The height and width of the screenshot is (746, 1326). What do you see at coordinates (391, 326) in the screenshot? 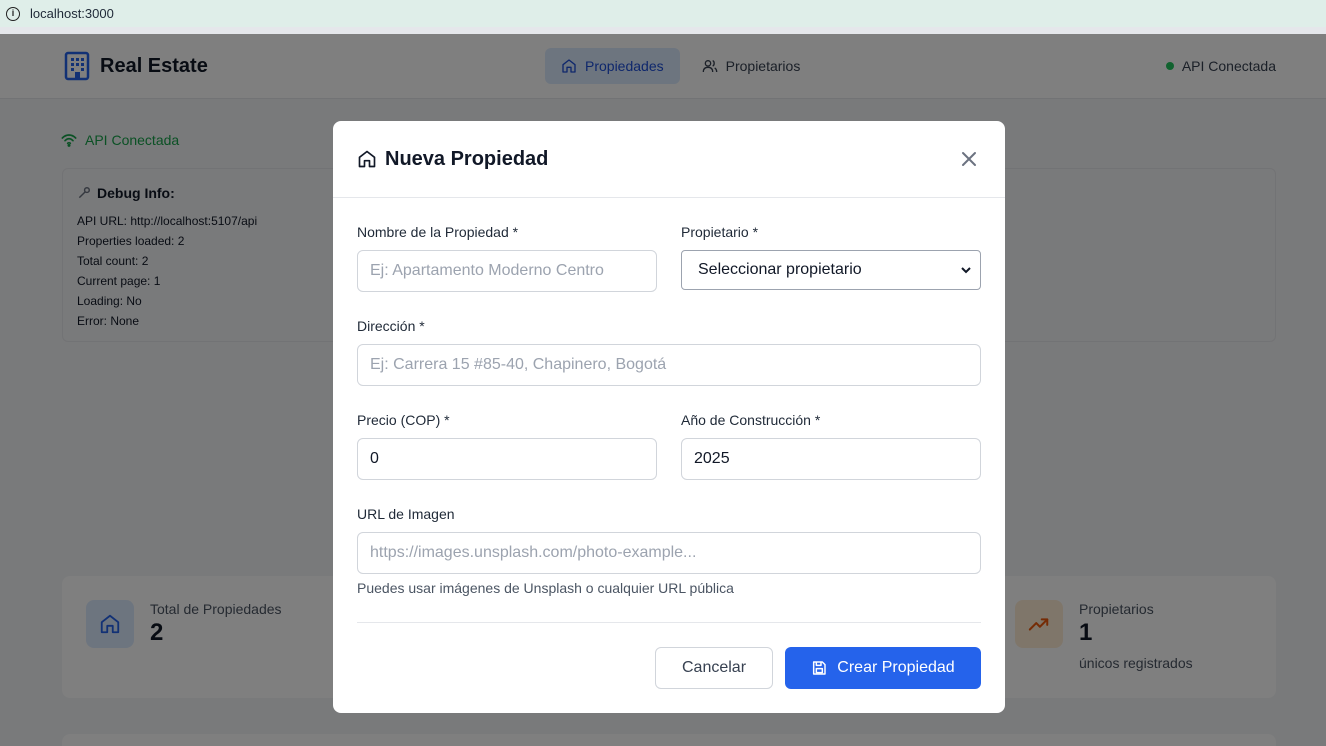
I see `address-label: Dirección *` at bounding box center [391, 326].